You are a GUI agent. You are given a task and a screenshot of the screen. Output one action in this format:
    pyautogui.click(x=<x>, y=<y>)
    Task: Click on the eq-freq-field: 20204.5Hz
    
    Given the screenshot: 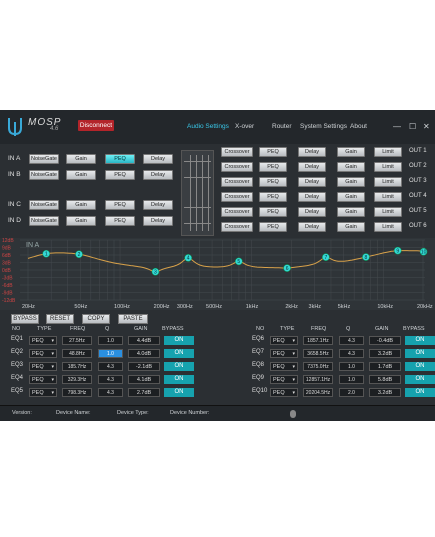 What is the action you would take?
    pyautogui.click(x=318, y=392)
    